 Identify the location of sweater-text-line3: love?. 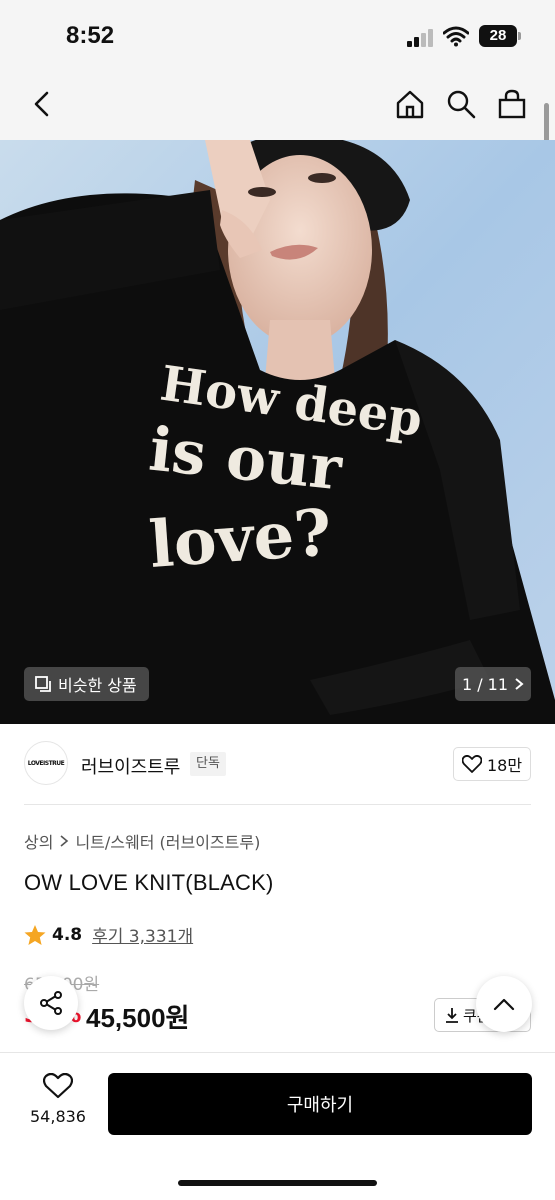
(240, 539).